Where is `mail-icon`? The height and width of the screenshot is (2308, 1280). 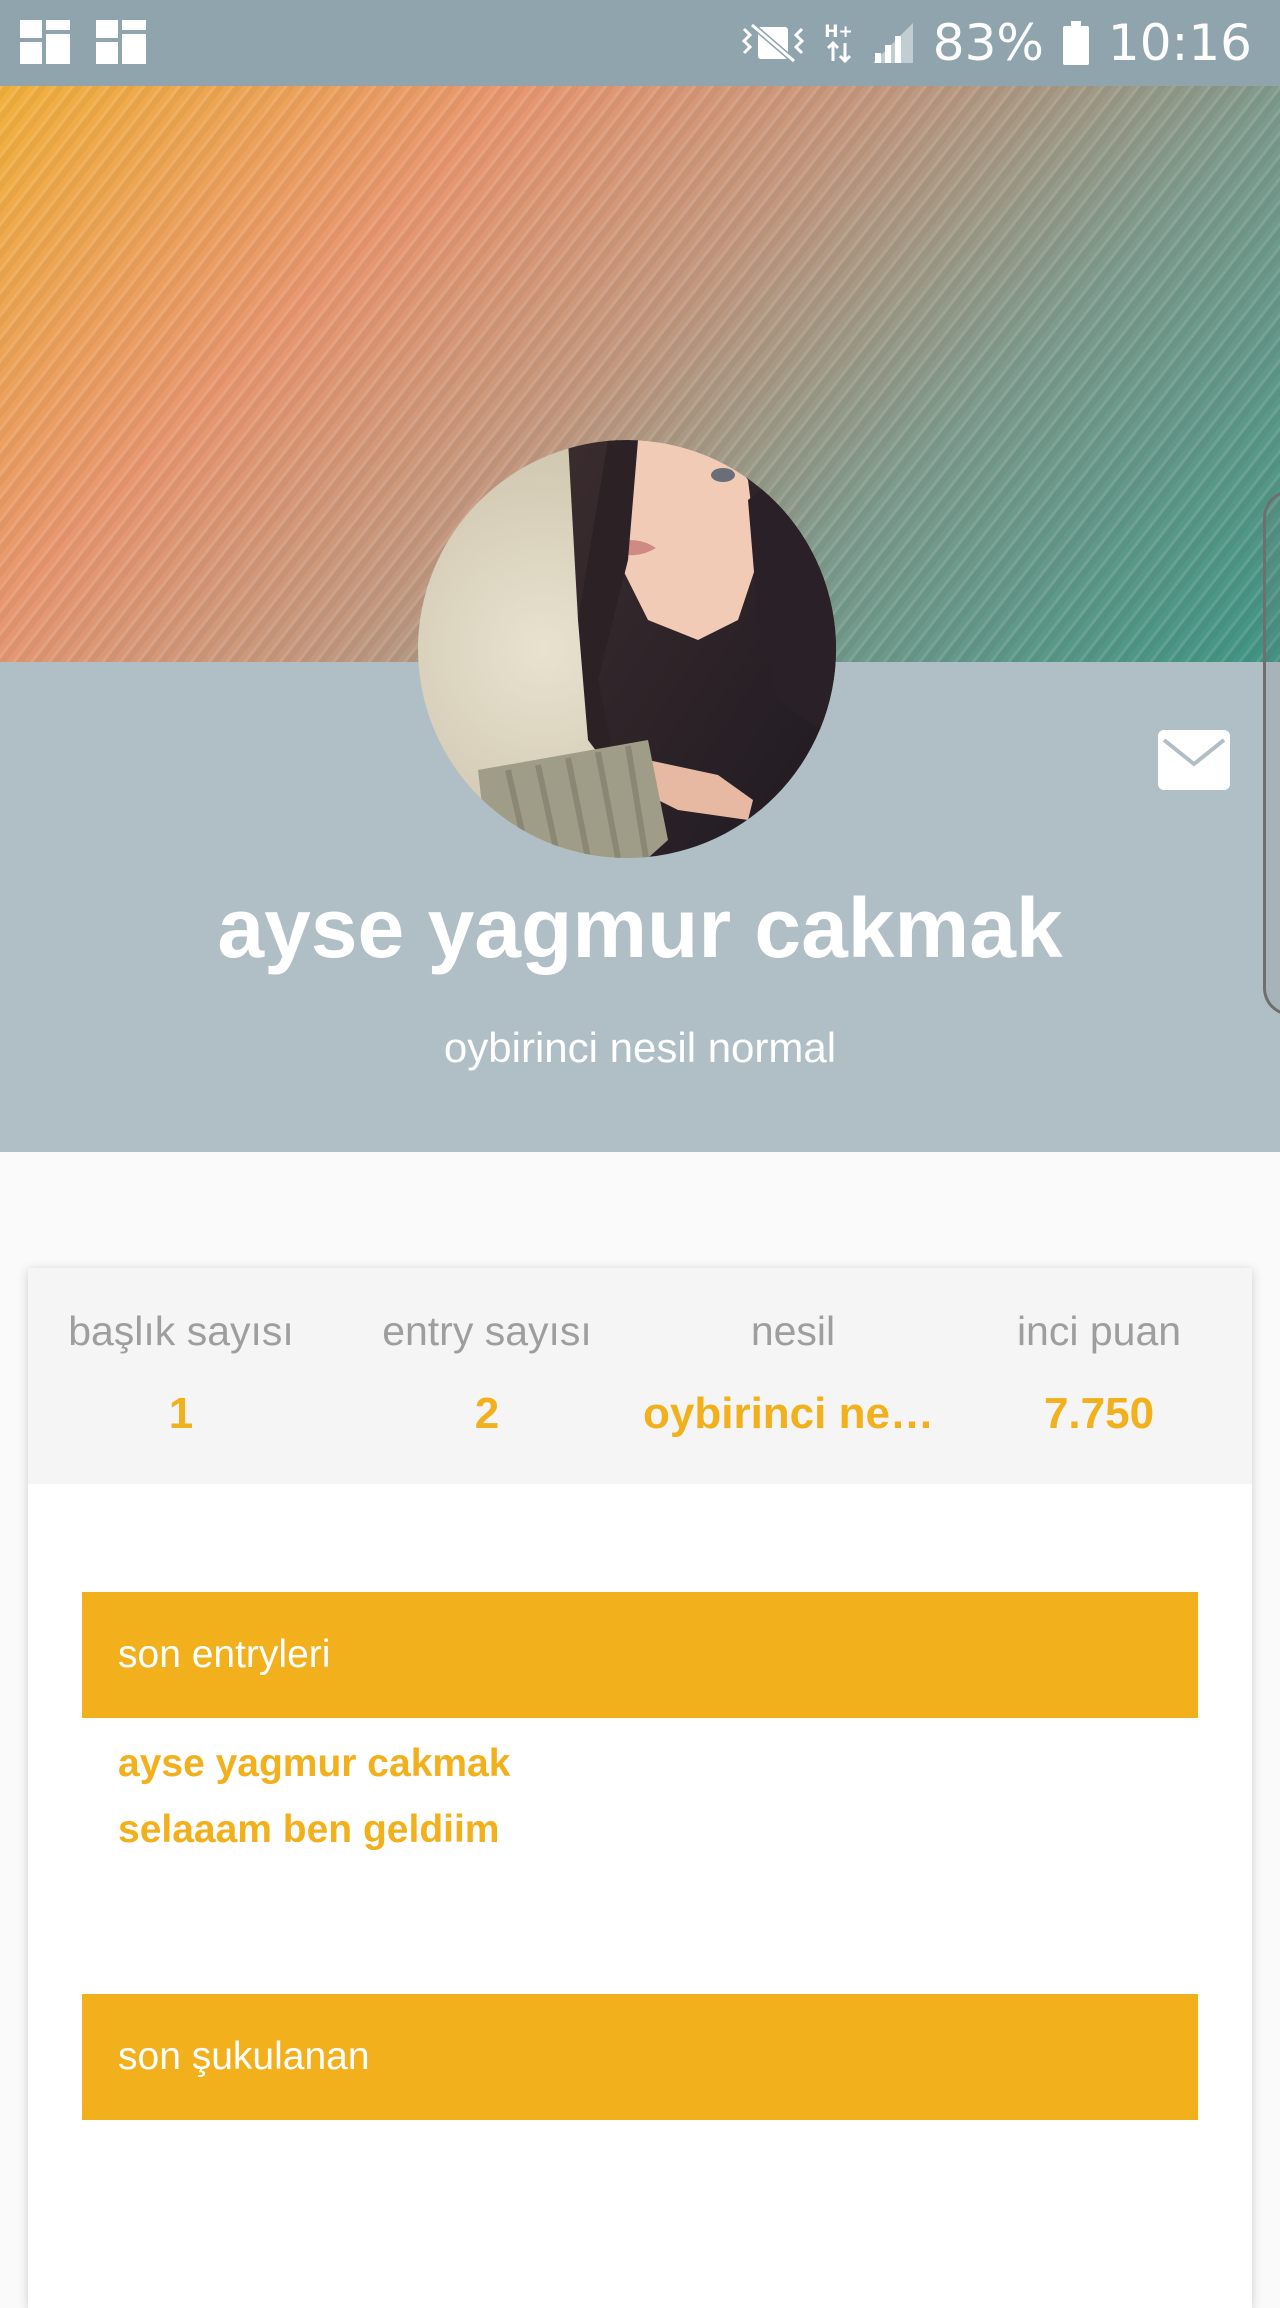 mail-icon is located at coordinates (1194, 760).